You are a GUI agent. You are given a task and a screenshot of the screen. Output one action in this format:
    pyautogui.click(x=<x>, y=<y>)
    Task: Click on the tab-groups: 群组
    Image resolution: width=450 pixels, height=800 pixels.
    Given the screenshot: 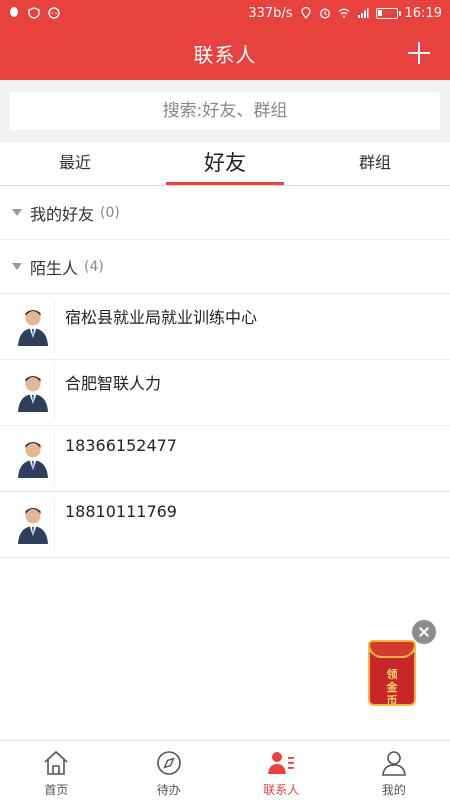 What is the action you would take?
    pyautogui.click(x=375, y=163)
    